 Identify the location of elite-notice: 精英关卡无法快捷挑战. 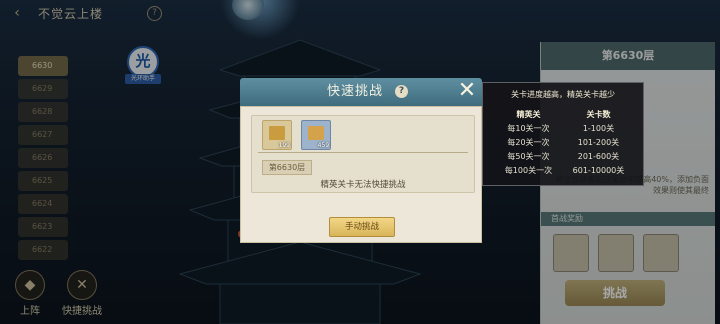
(363, 185).